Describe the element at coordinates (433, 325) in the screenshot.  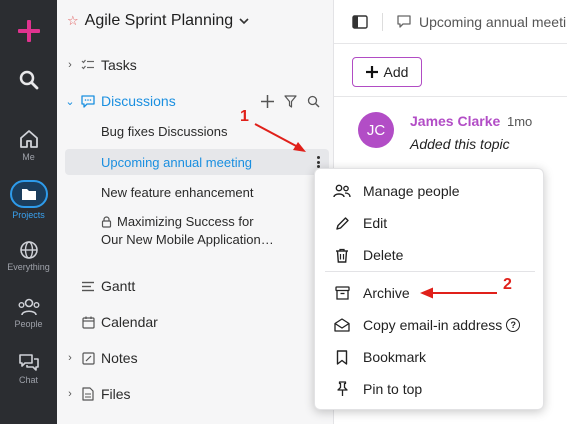
I see `menu-item-label: Copy email-in address` at that location.